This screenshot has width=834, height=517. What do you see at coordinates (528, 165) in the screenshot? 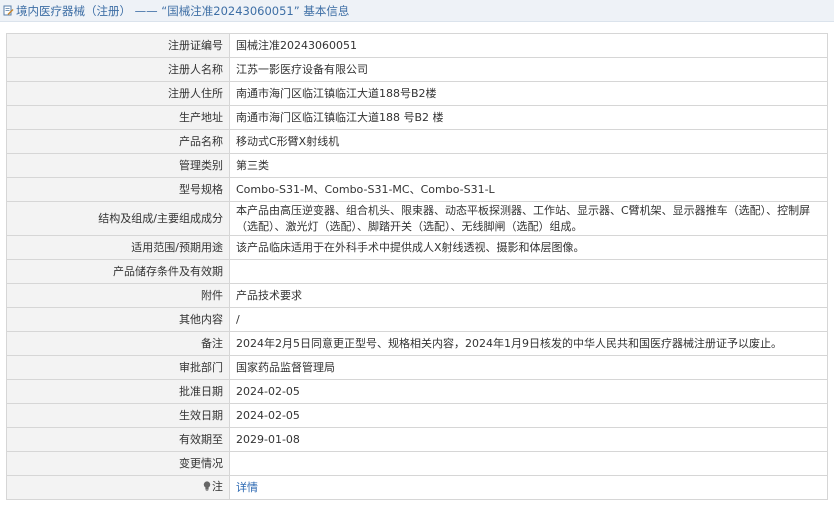
I see `row-value-management-category: 第三类` at bounding box center [528, 165].